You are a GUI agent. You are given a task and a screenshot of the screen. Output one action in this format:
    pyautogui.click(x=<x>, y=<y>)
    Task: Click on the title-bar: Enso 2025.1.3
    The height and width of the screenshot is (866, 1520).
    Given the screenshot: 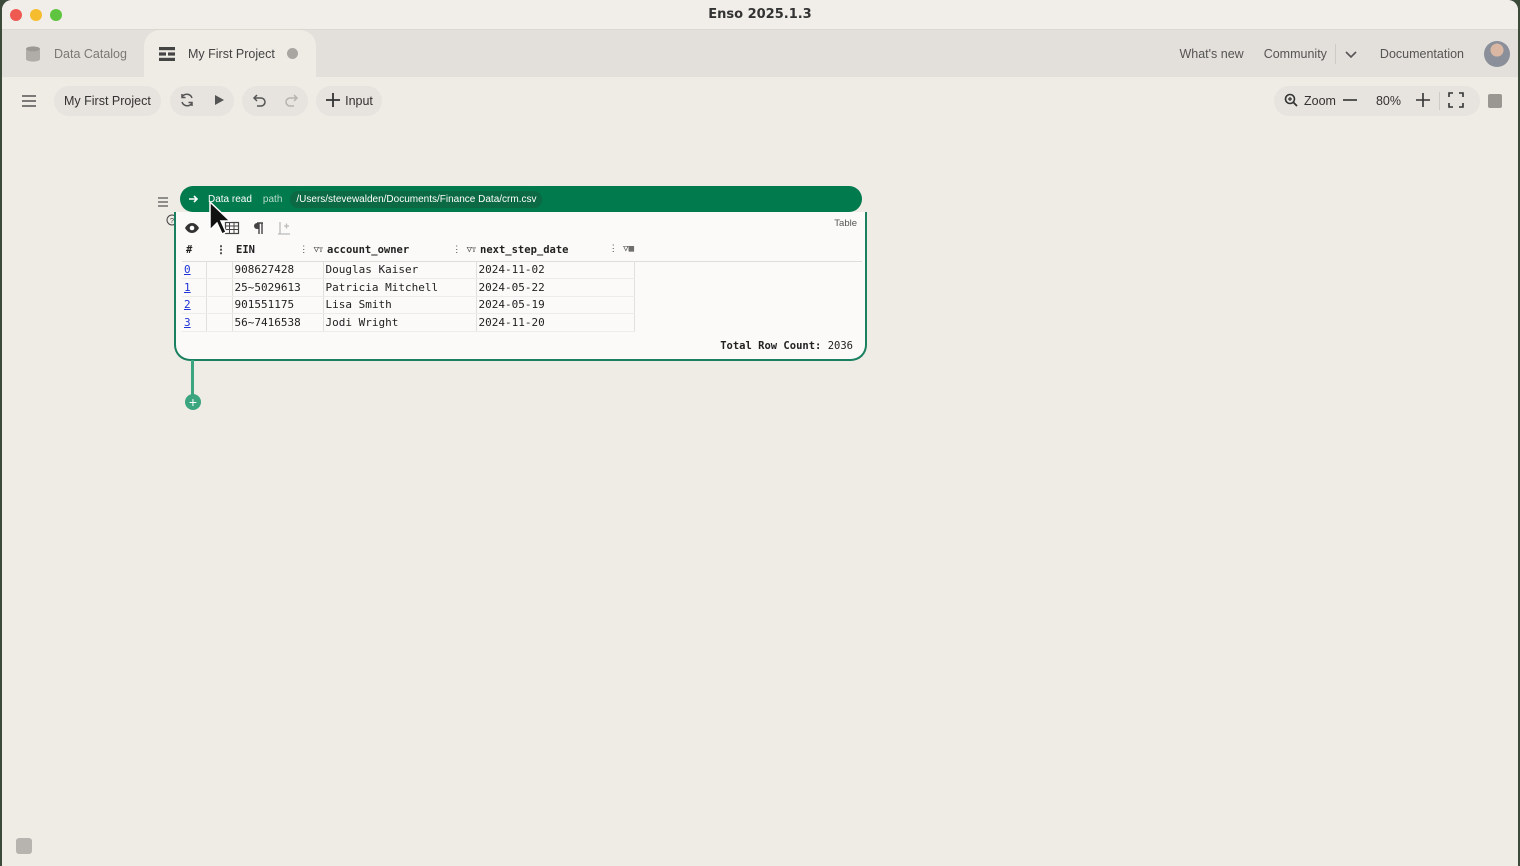 What is the action you would take?
    pyautogui.click(x=760, y=15)
    